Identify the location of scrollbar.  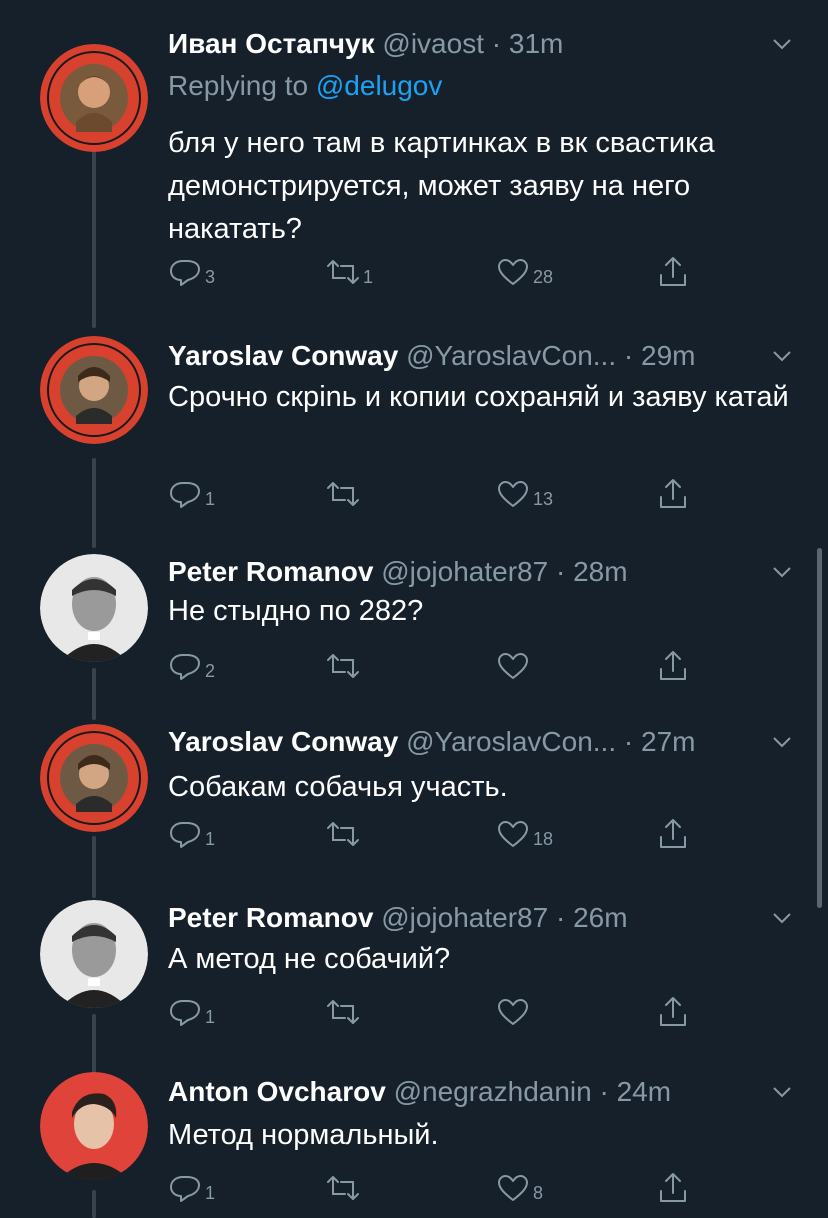
(819, 728).